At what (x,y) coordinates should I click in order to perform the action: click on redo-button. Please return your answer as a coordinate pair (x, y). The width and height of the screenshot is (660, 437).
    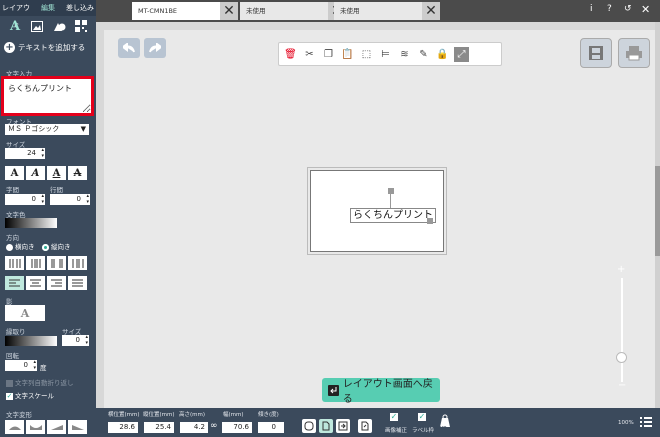
    Looking at the image, I should click on (155, 48).